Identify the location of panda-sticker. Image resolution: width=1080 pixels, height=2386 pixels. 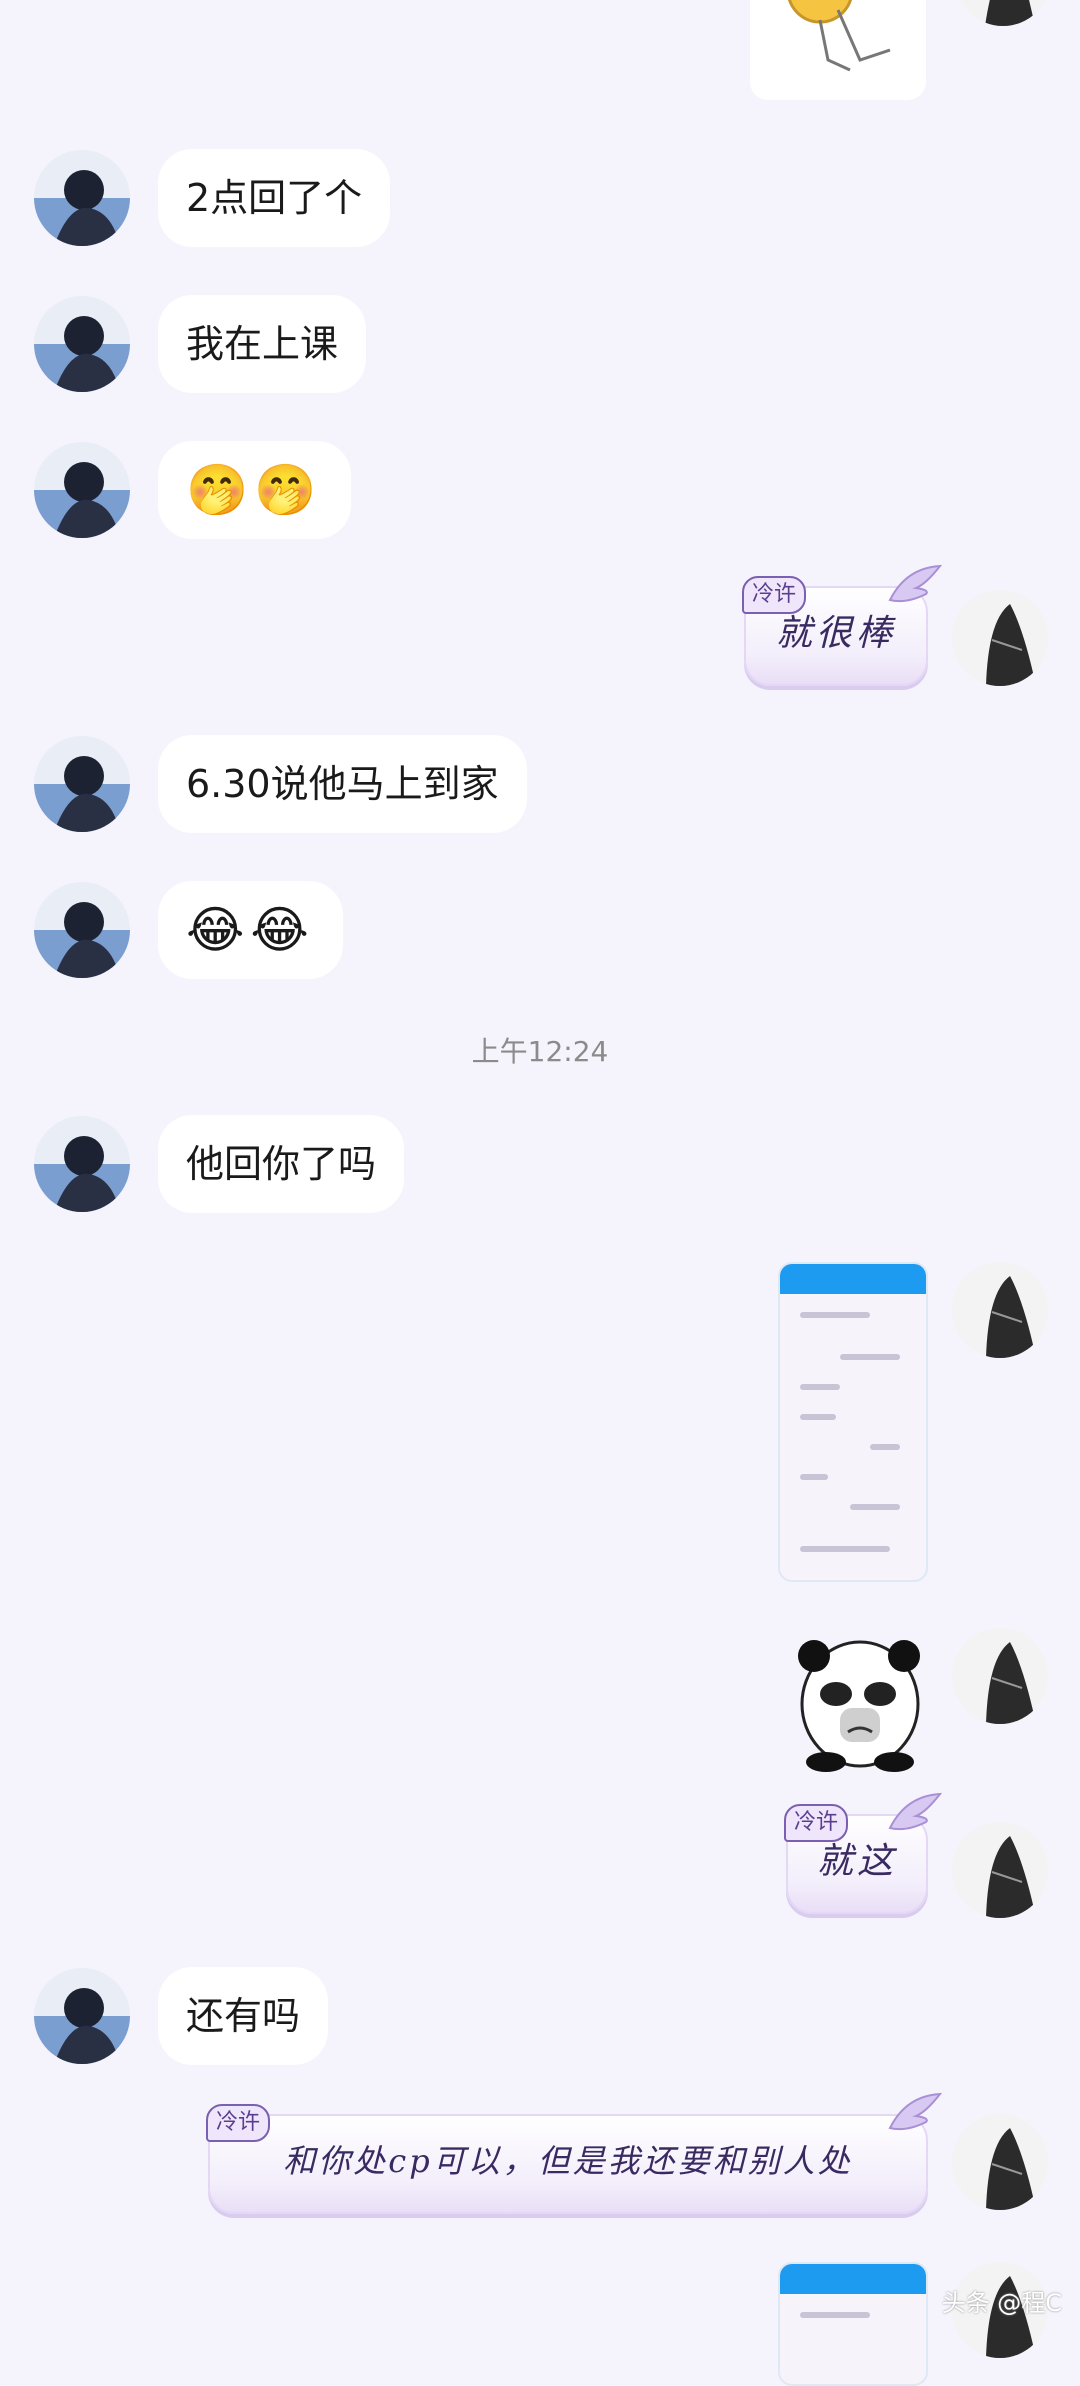
(860, 1701).